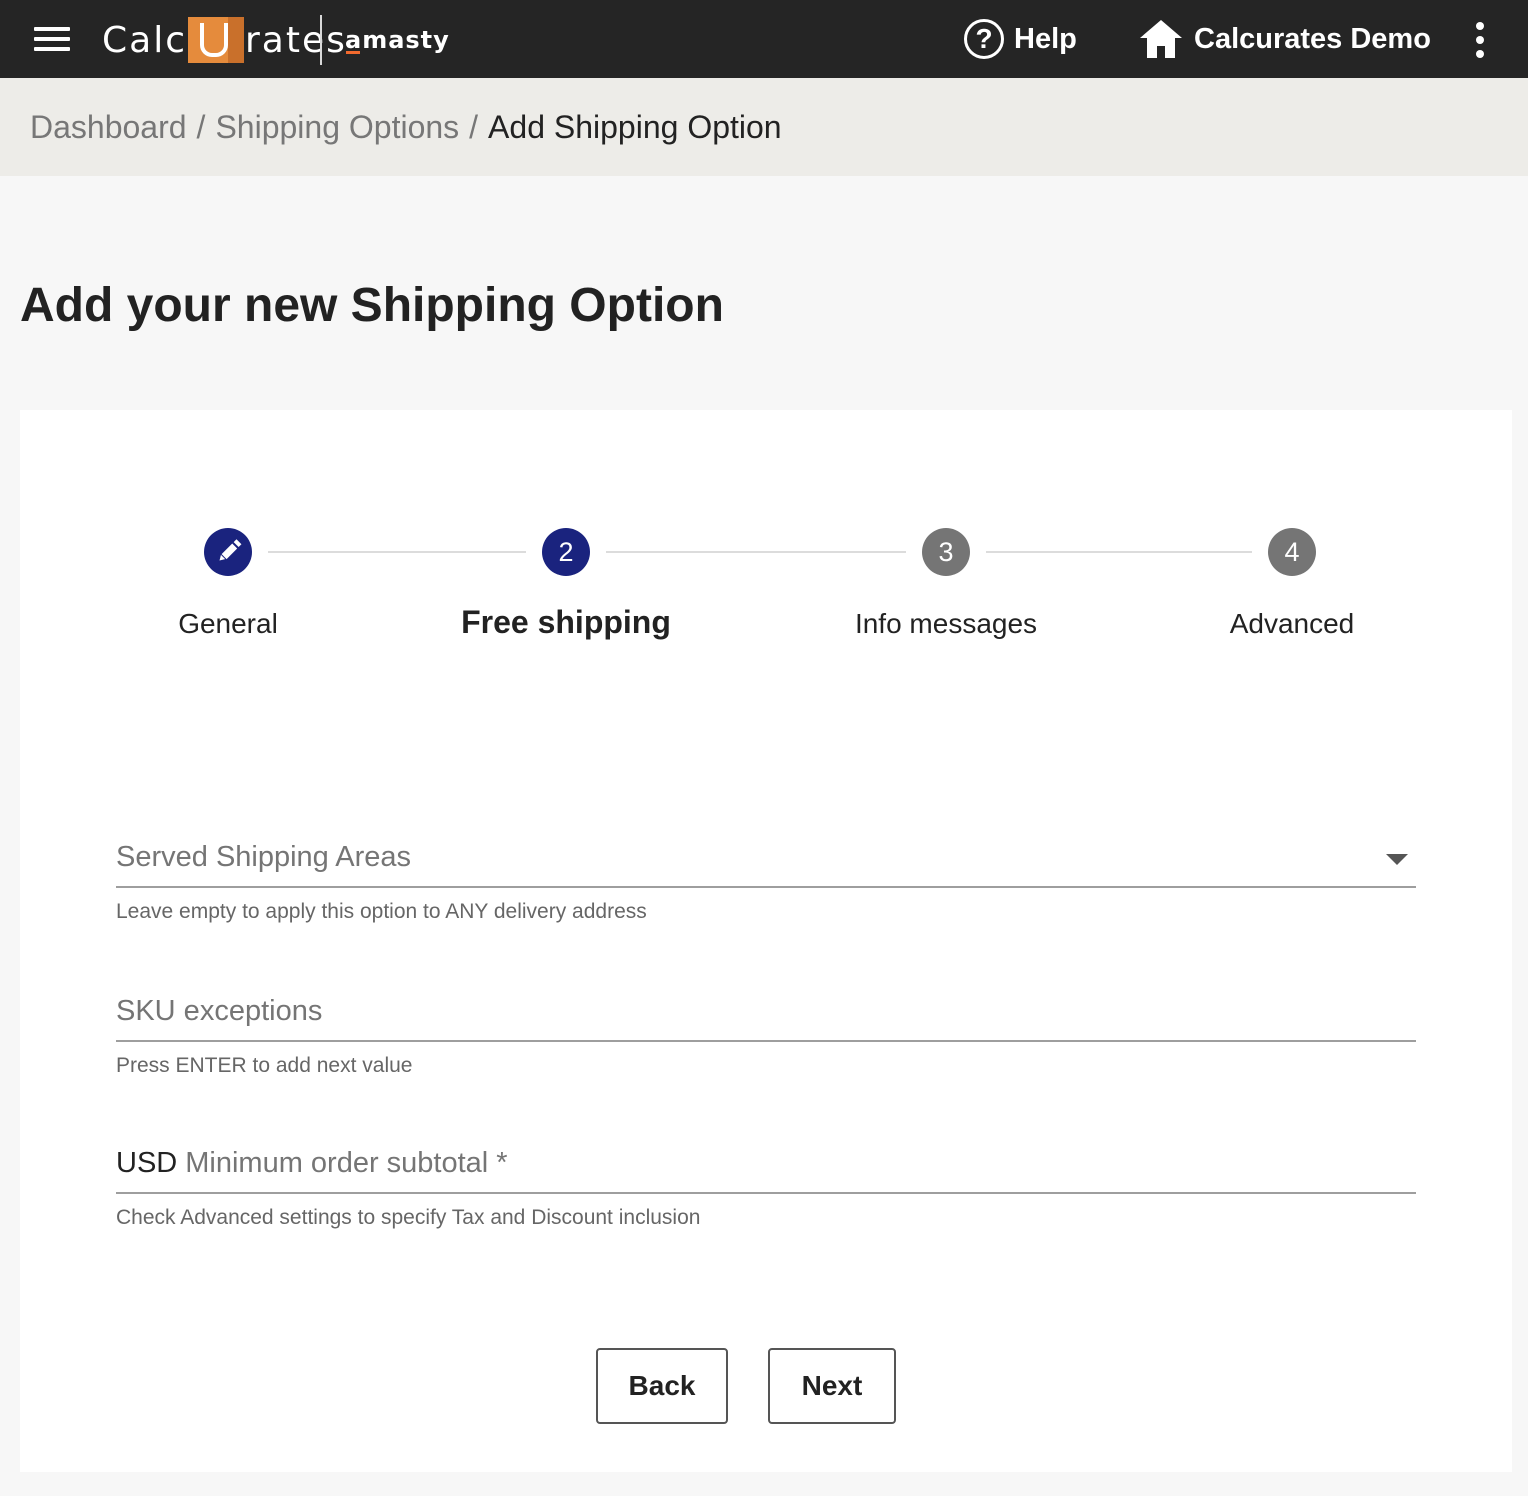 This screenshot has height=1496, width=1528. I want to click on step-general: General, so click(228, 584).